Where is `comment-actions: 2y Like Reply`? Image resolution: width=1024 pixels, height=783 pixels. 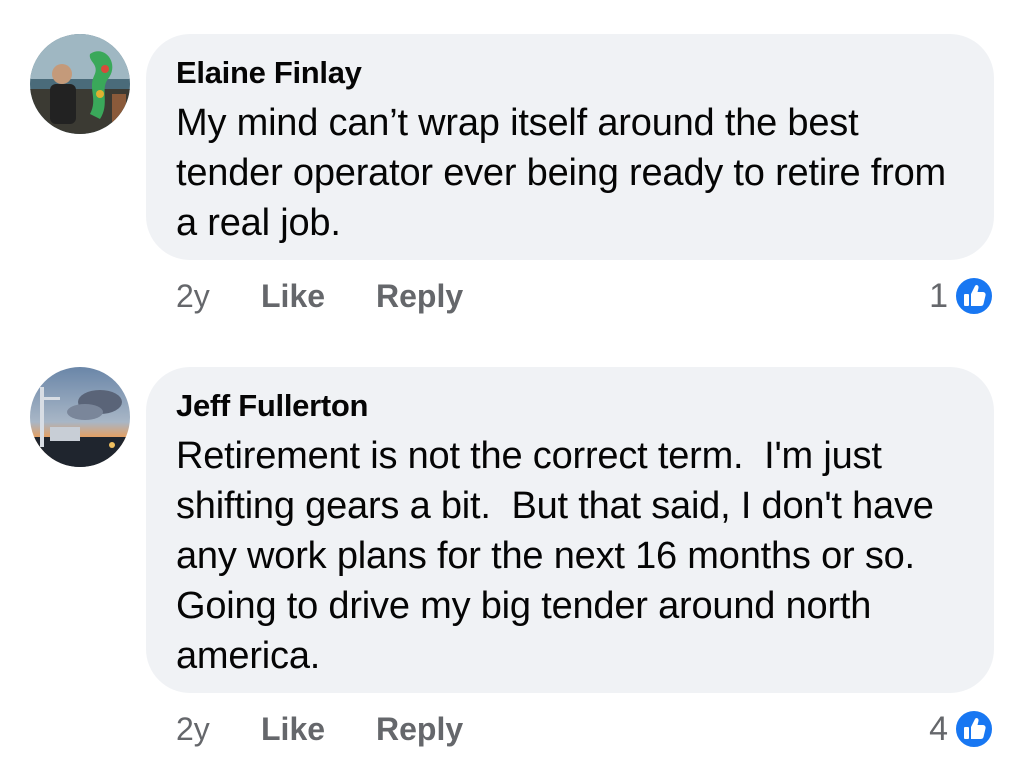
comment-actions: 2y Like Reply is located at coordinates (376, 729).